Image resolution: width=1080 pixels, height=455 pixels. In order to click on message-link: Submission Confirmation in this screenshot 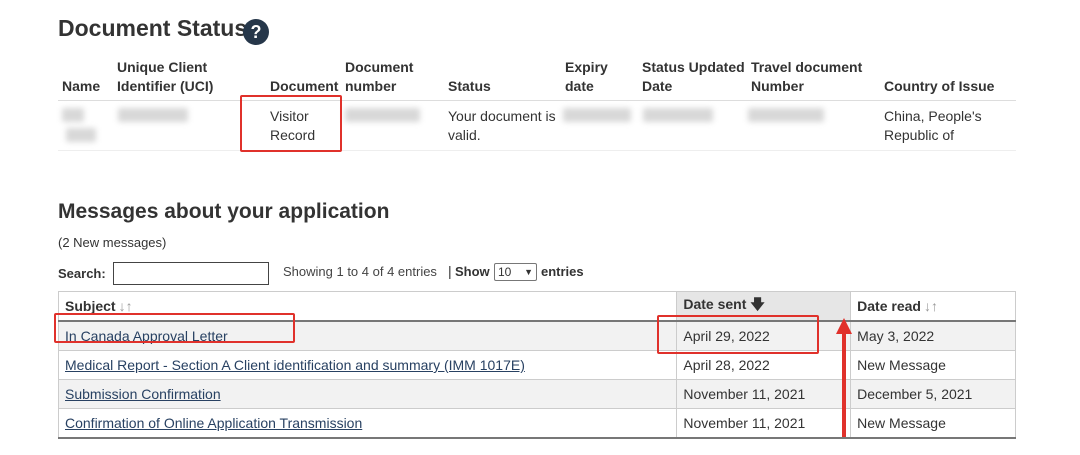, I will do `click(143, 394)`.